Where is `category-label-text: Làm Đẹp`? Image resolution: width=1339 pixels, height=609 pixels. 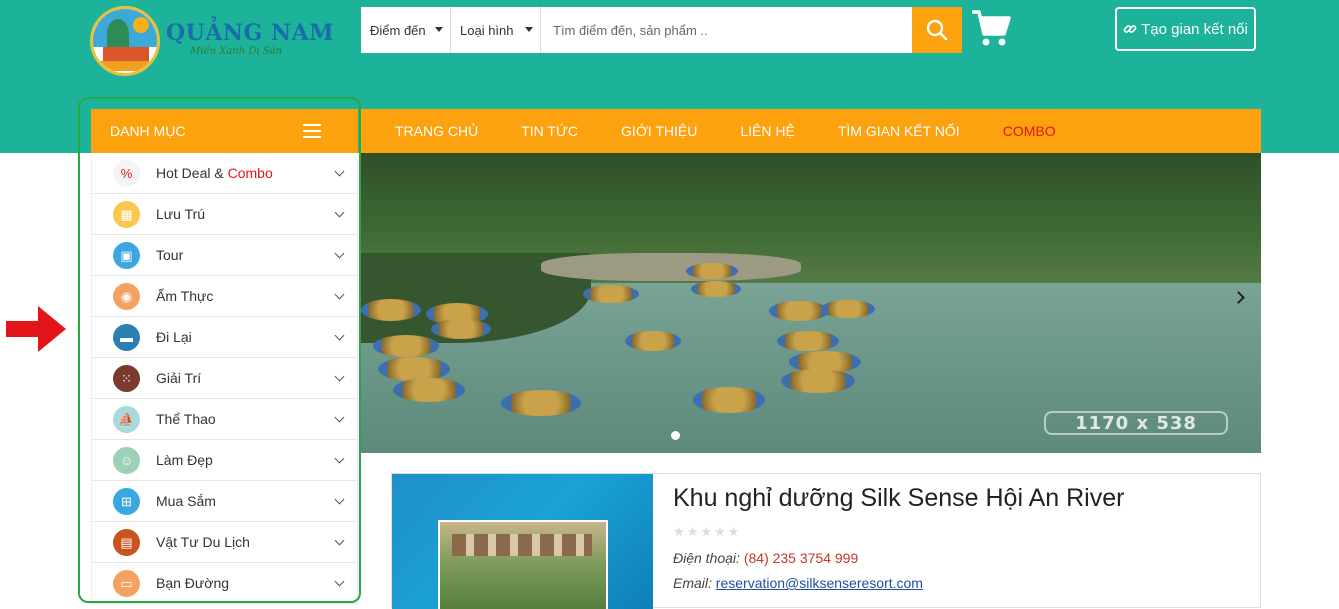 category-label-text: Làm Đẹp is located at coordinates (184, 460).